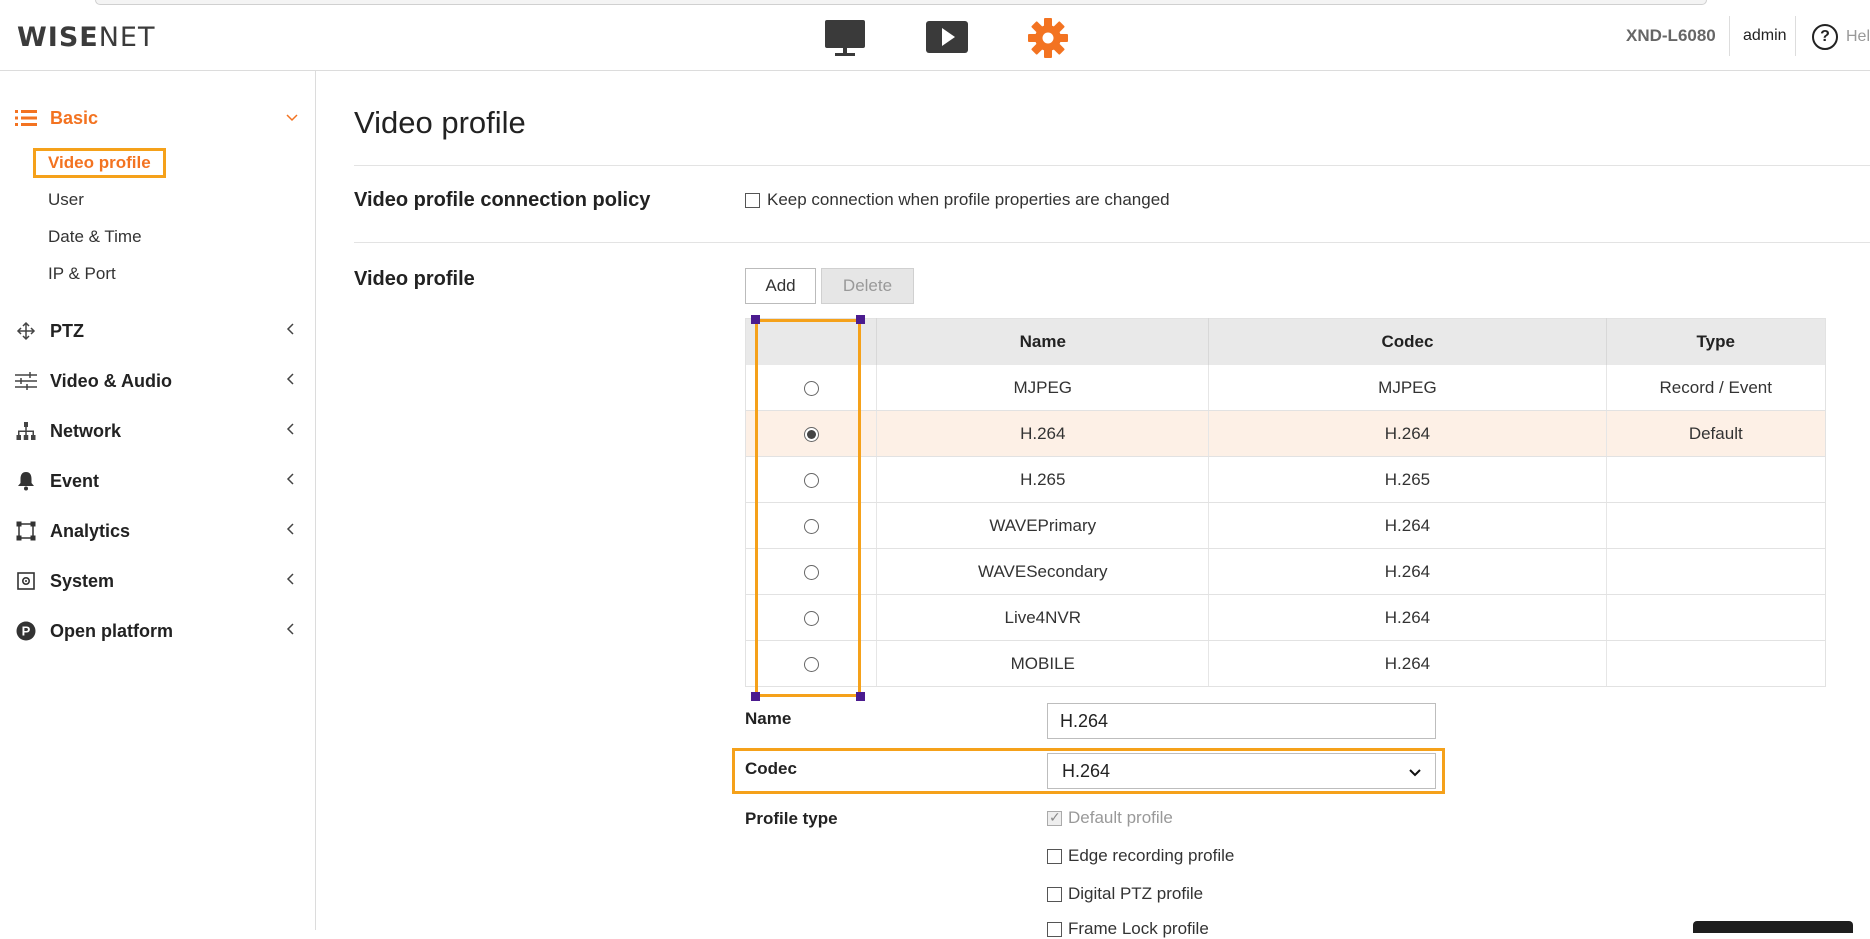 The height and width of the screenshot is (939, 1870). What do you see at coordinates (1054, 929) in the screenshot?
I see `frame-lock-checkbox` at bounding box center [1054, 929].